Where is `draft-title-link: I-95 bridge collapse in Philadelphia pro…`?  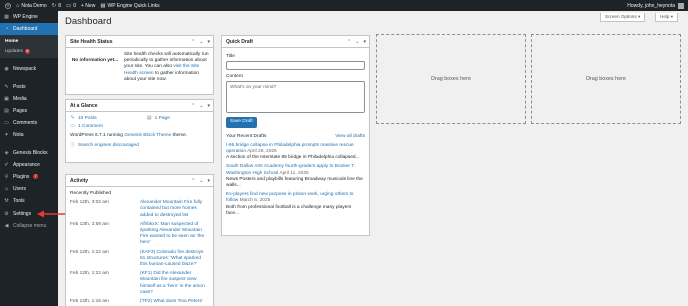 draft-title-link: I-95 bridge collapse in Philadelphia pro… is located at coordinates (290, 148).